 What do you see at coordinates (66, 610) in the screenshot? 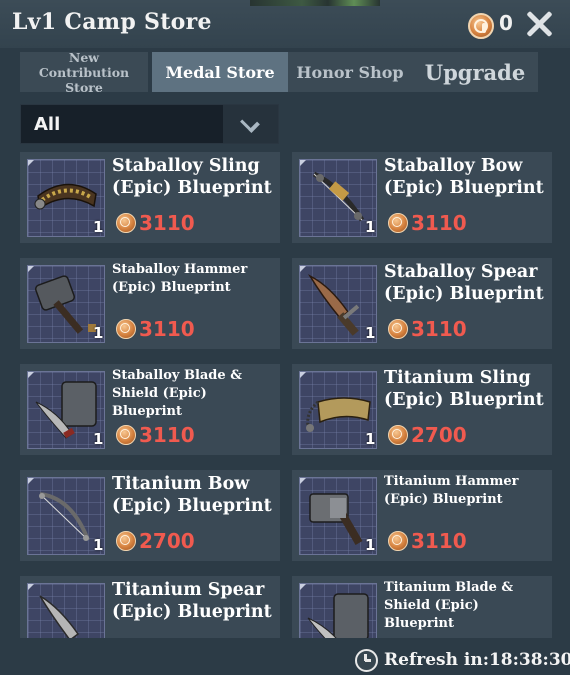
I see `spear-icon` at bounding box center [66, 610].